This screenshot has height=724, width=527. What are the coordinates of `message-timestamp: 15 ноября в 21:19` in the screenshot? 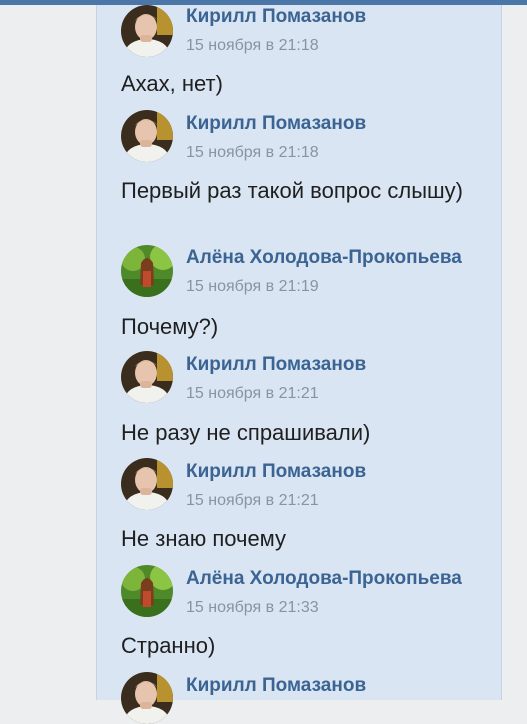 It's located at (252, 287).